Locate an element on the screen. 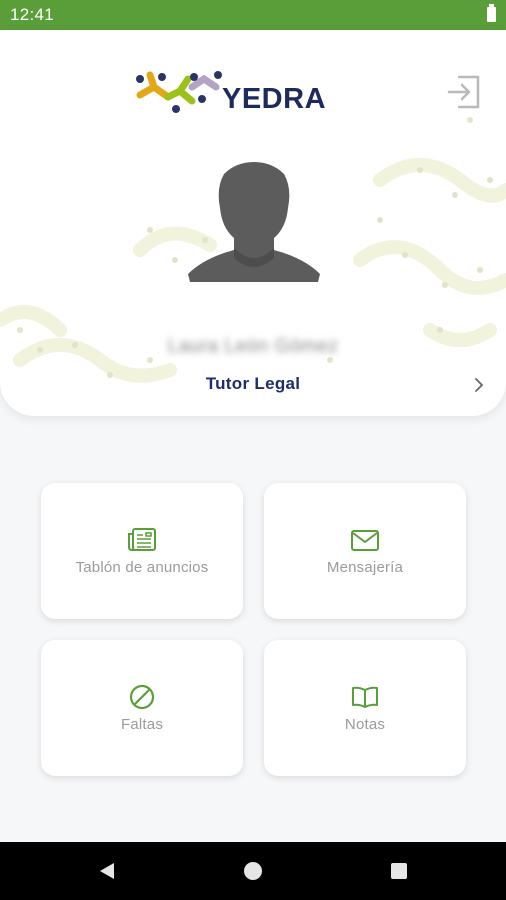  open-book-icon is located at coordinates (365, 697).